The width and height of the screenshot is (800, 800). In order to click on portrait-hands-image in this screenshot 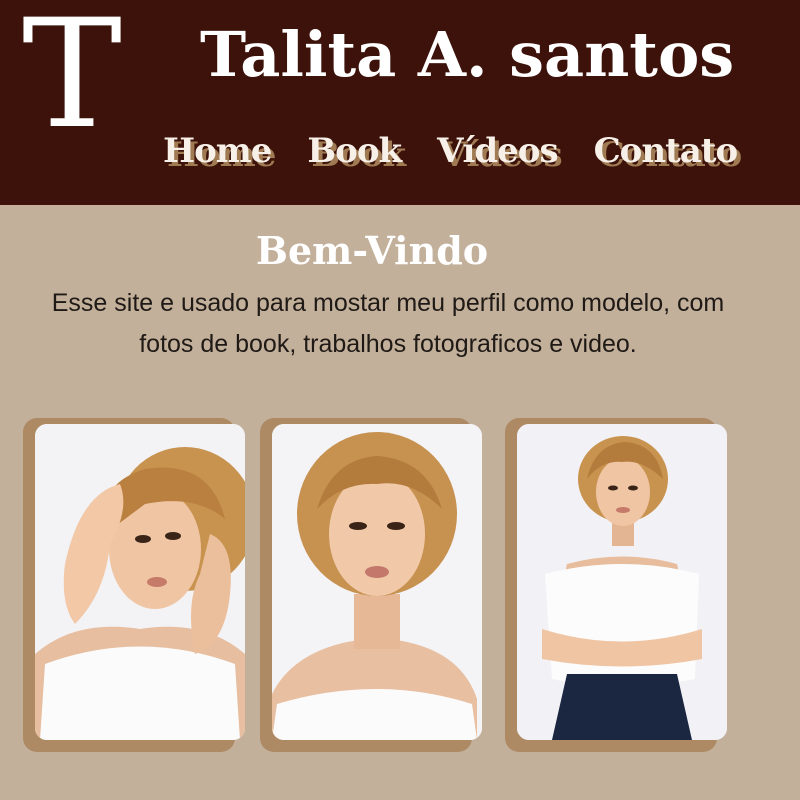, I will do `click(140, 582)`.